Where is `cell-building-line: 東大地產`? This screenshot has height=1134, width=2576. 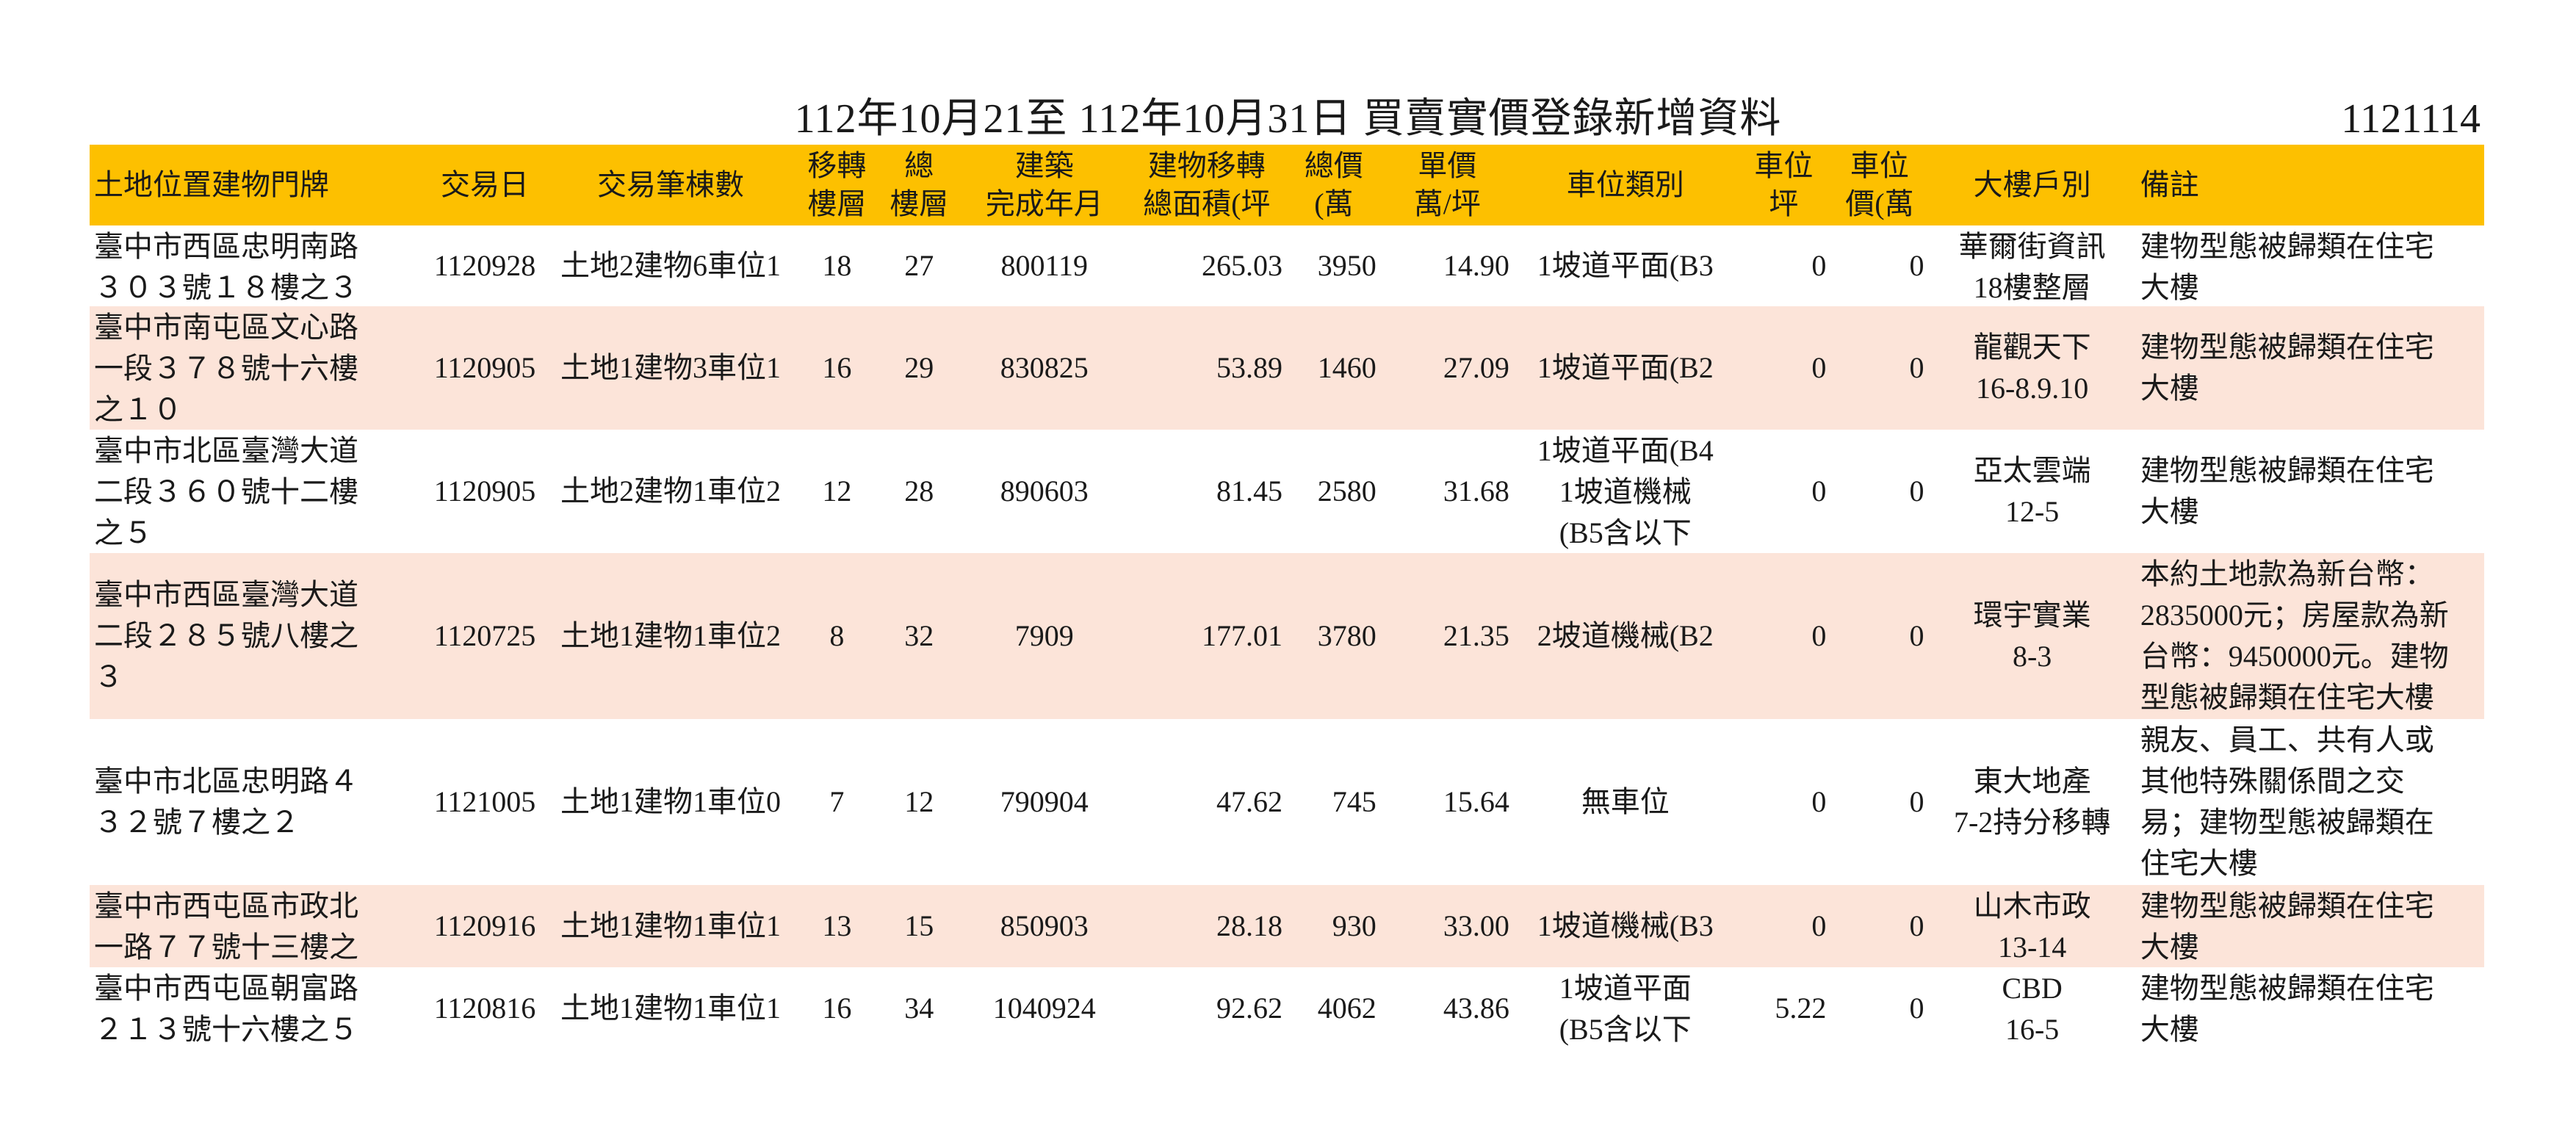 cell-building-line: 東大地產 is located at coordinates (2032, 781).